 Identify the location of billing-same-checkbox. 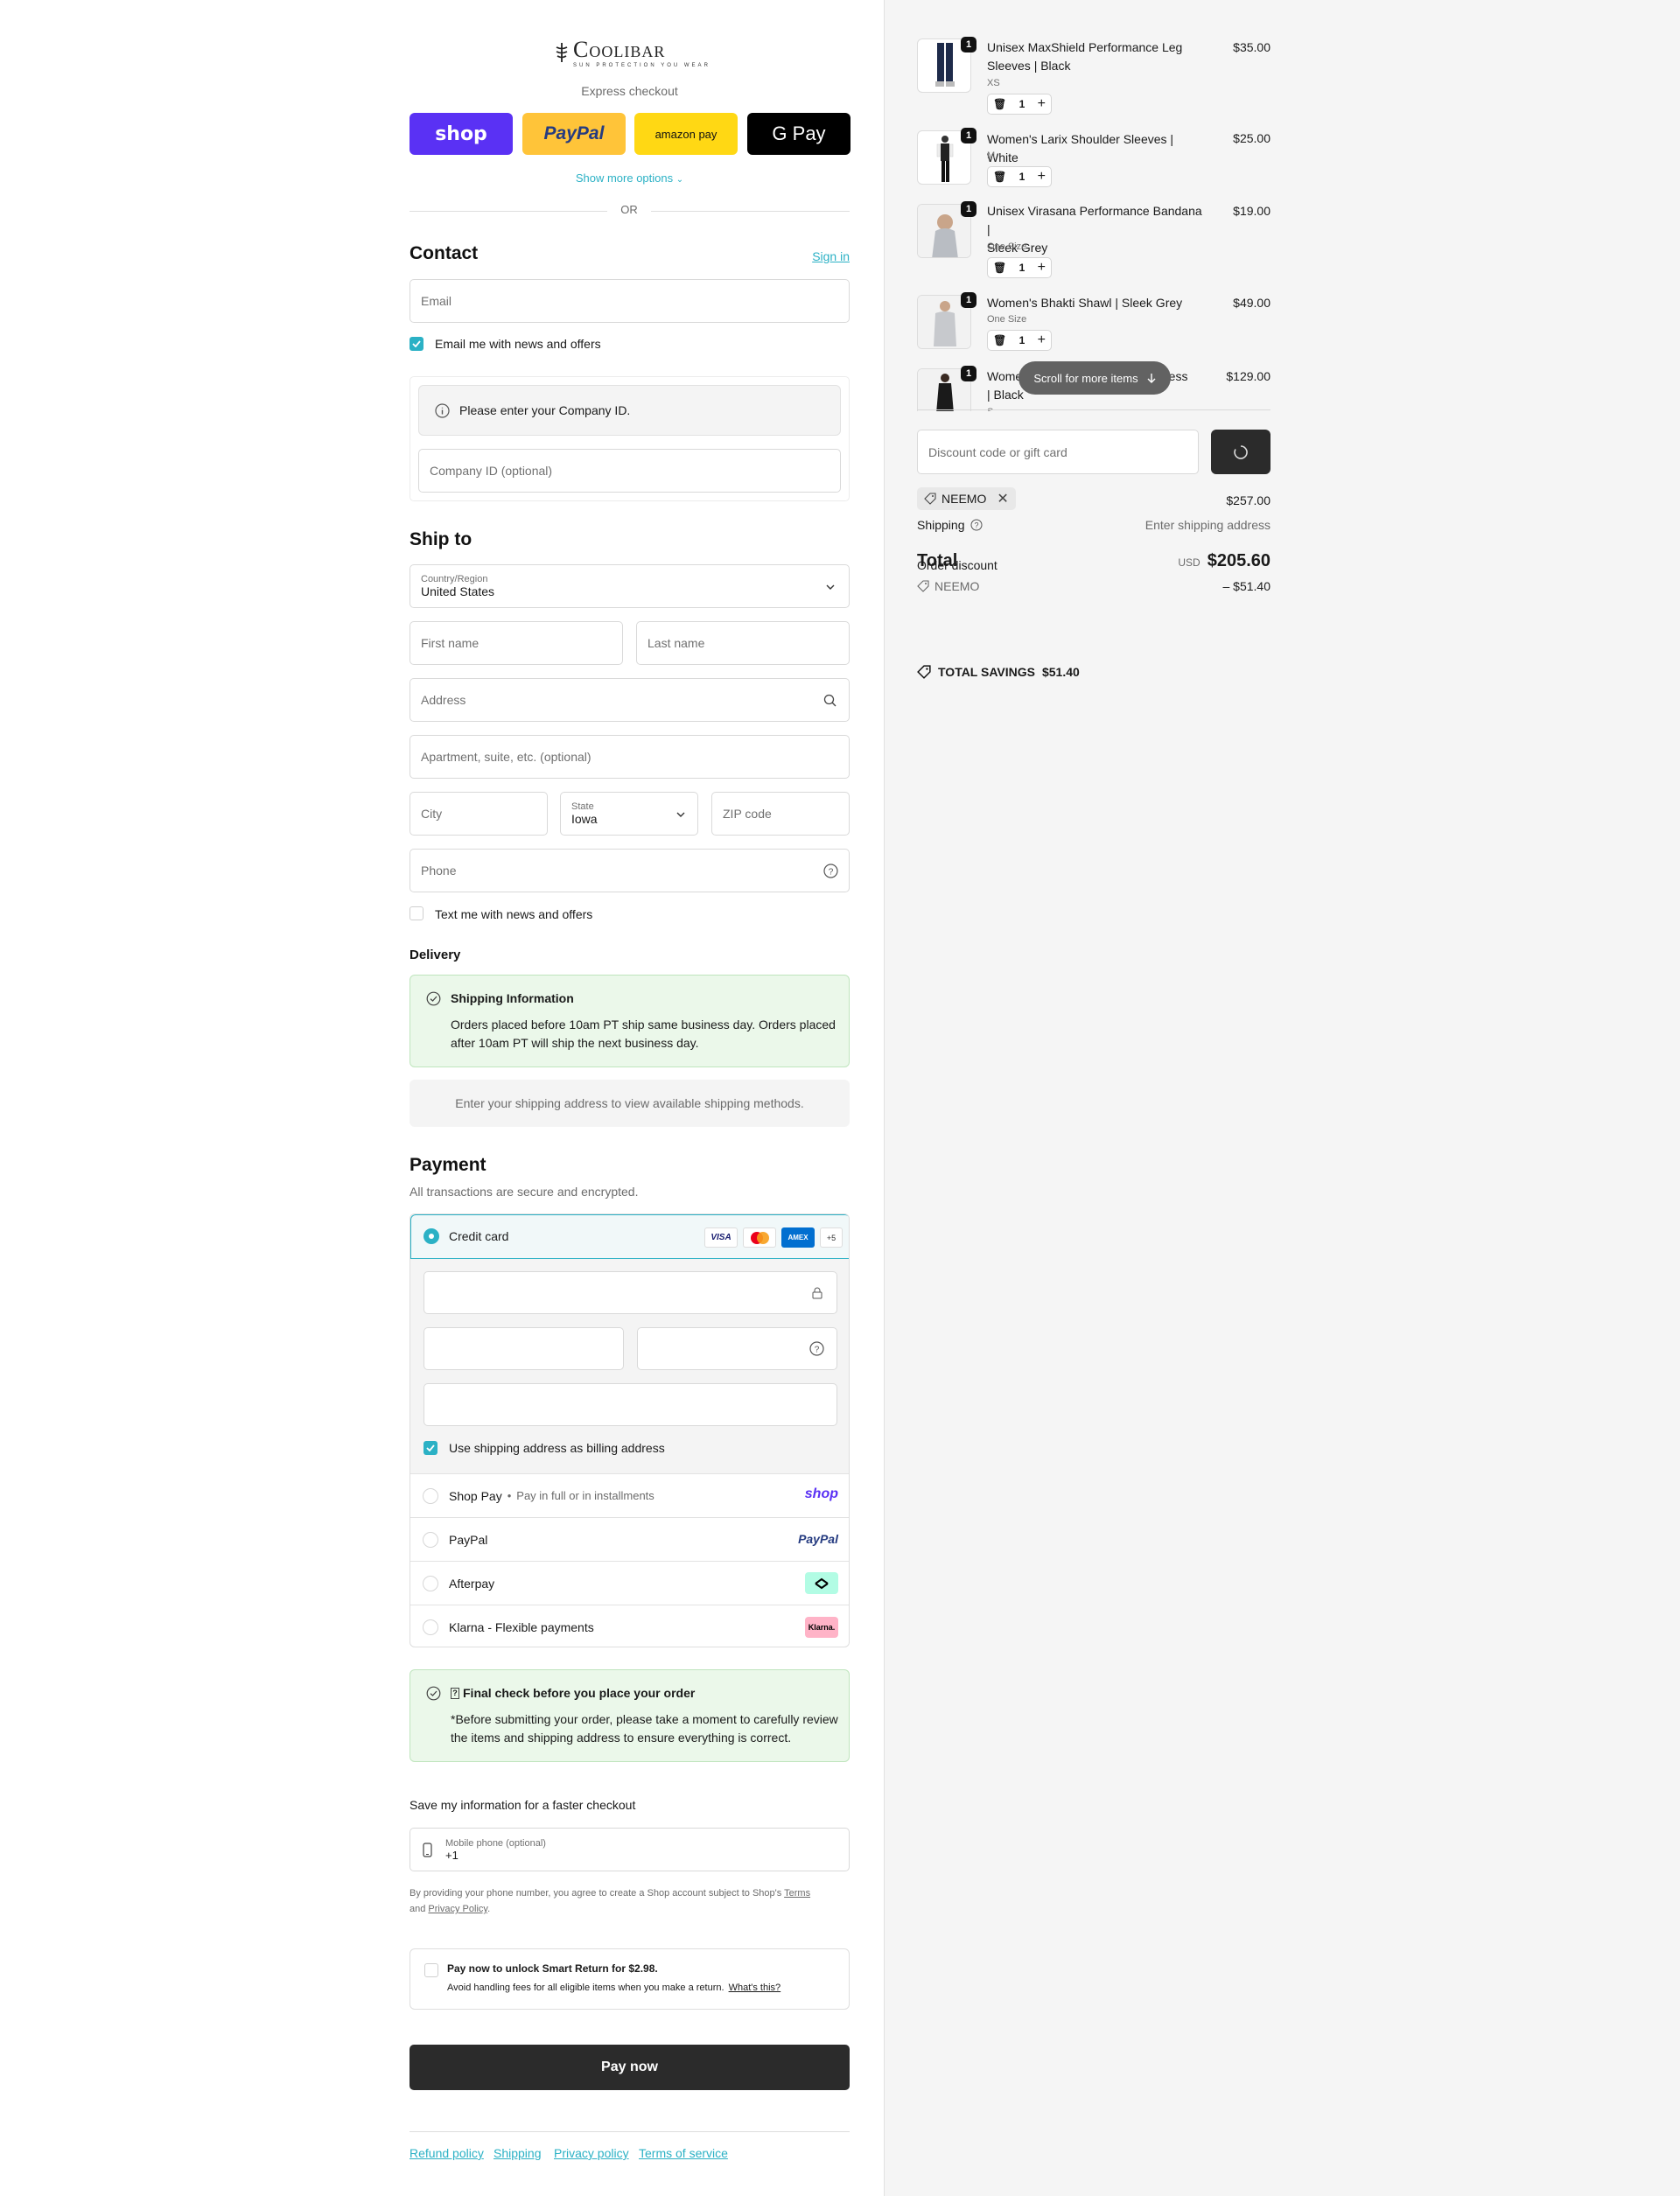
(431, 1448).